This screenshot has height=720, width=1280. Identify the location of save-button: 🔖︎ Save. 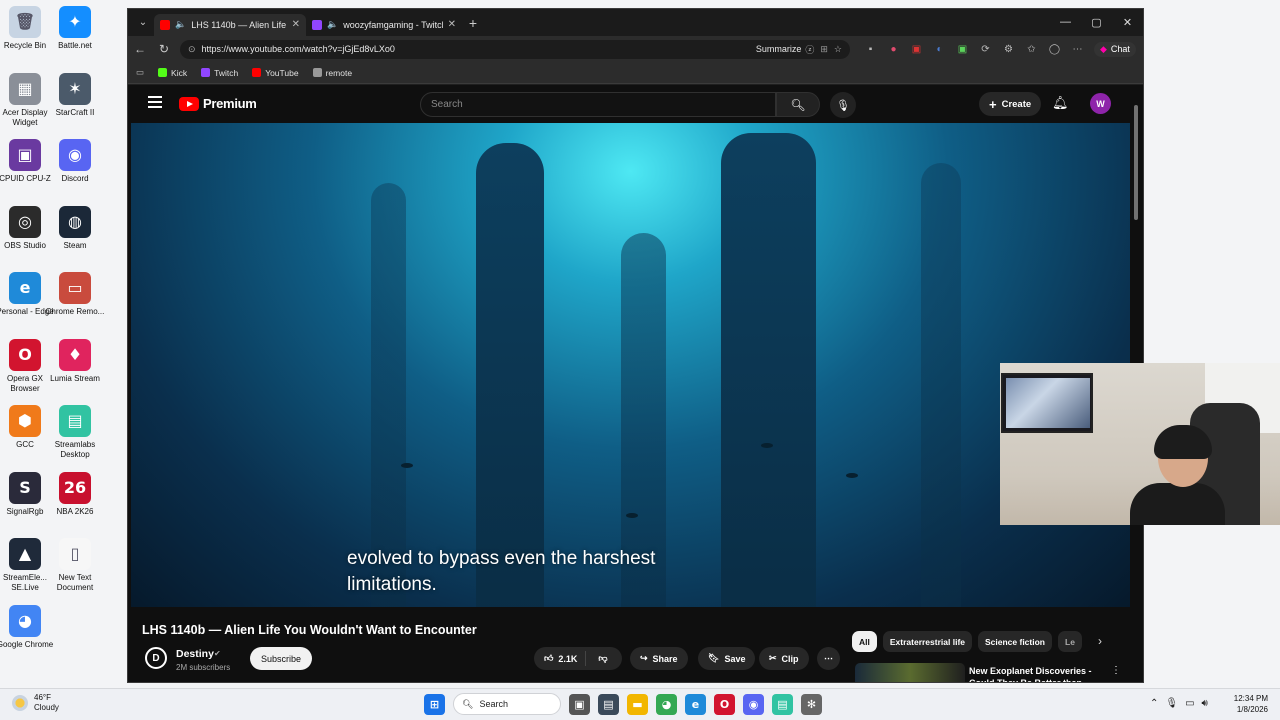
(727, 658).